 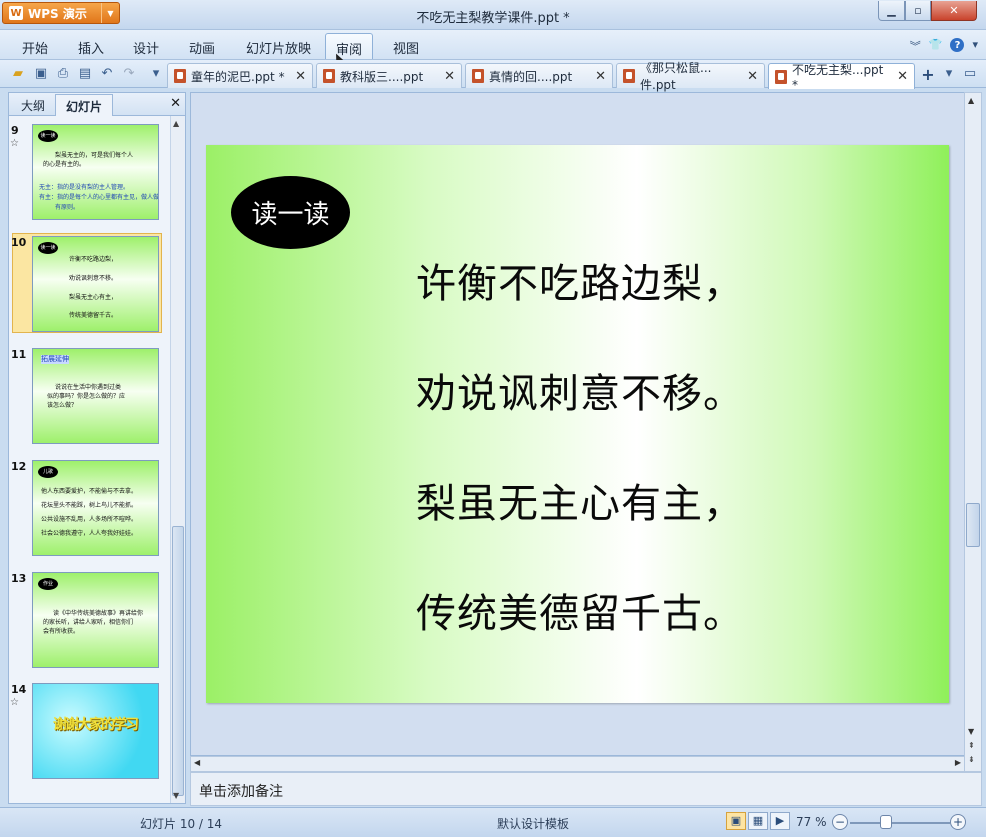 What do you see at coordinates (180, 76) in the screenshot?
I see `ppt-file-icon` at bounding box center [180, 76].